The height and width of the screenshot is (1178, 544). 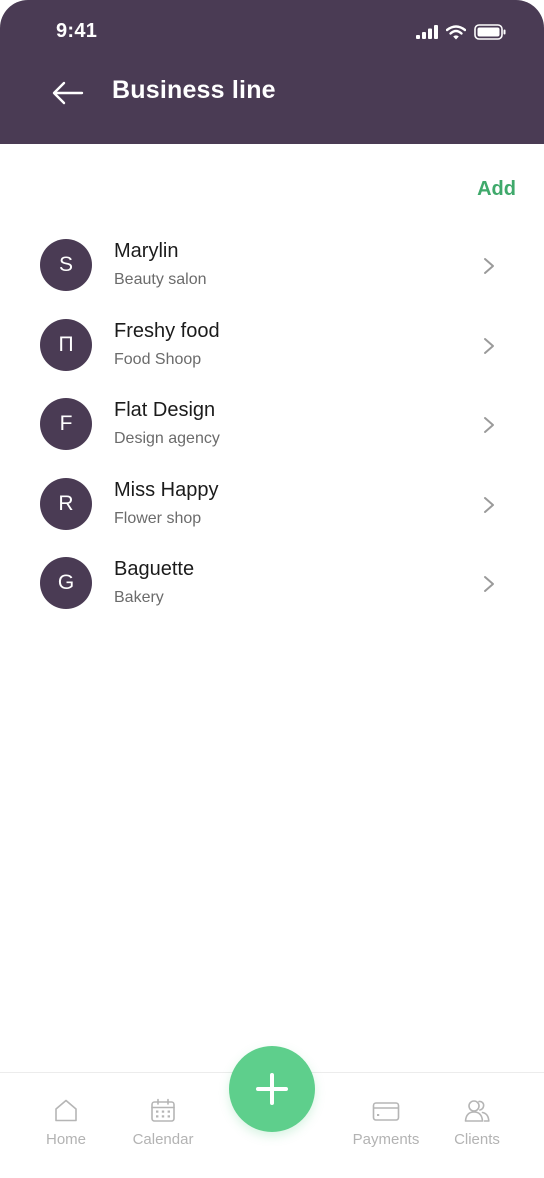 I want to click on business-name: Marylin, so click(x=146, y=251).